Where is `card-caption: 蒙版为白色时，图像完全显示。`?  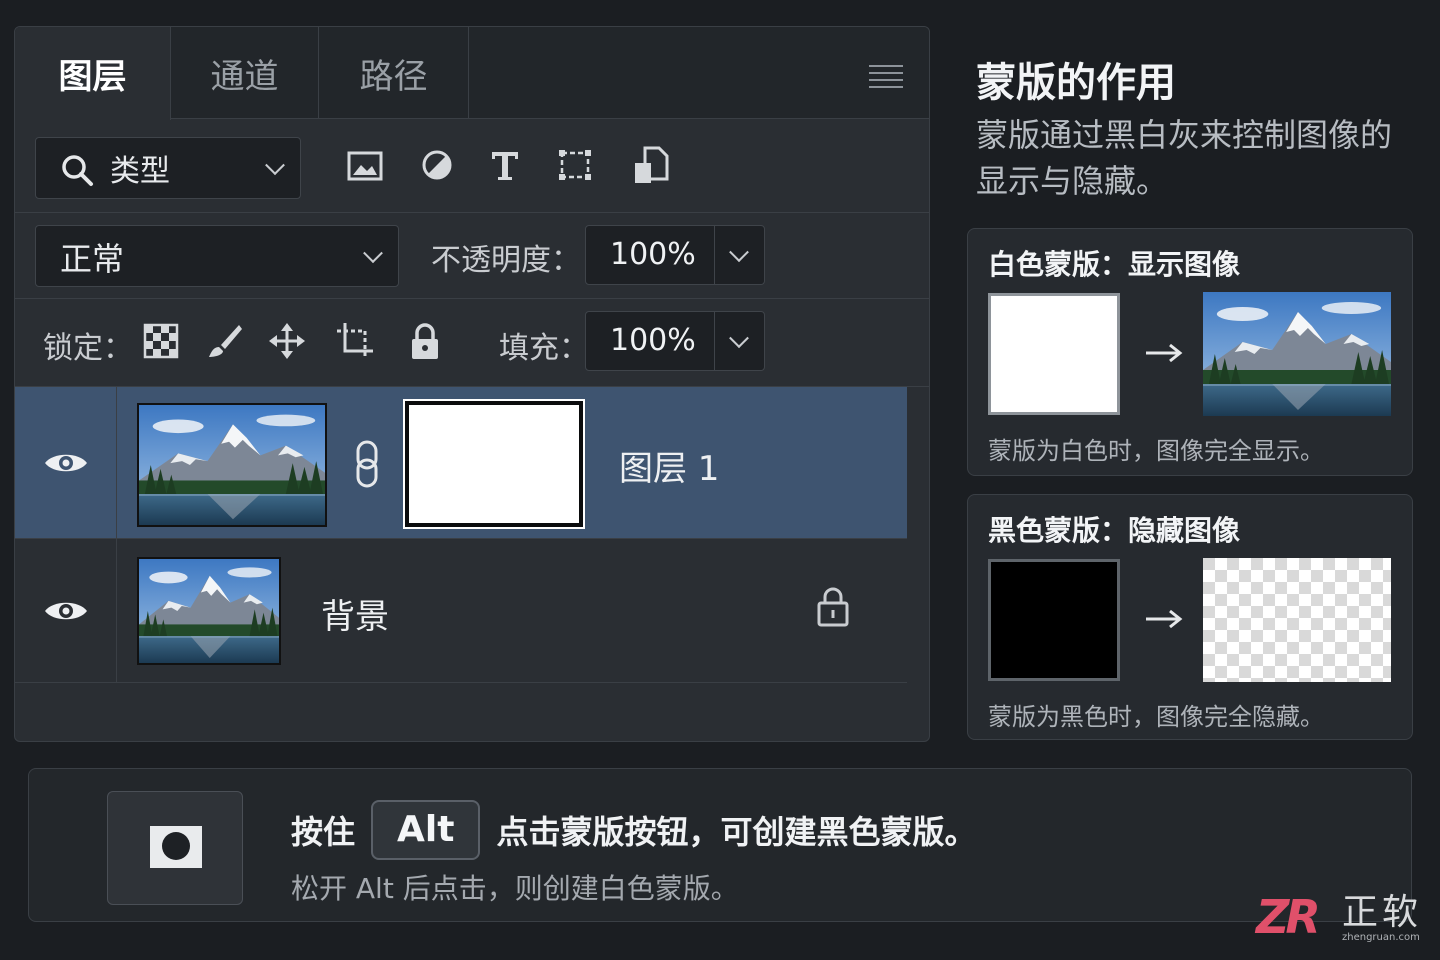 card-caption: 蒙版为白色时，图像完全显示。 is located at coordinates (1156, 451).